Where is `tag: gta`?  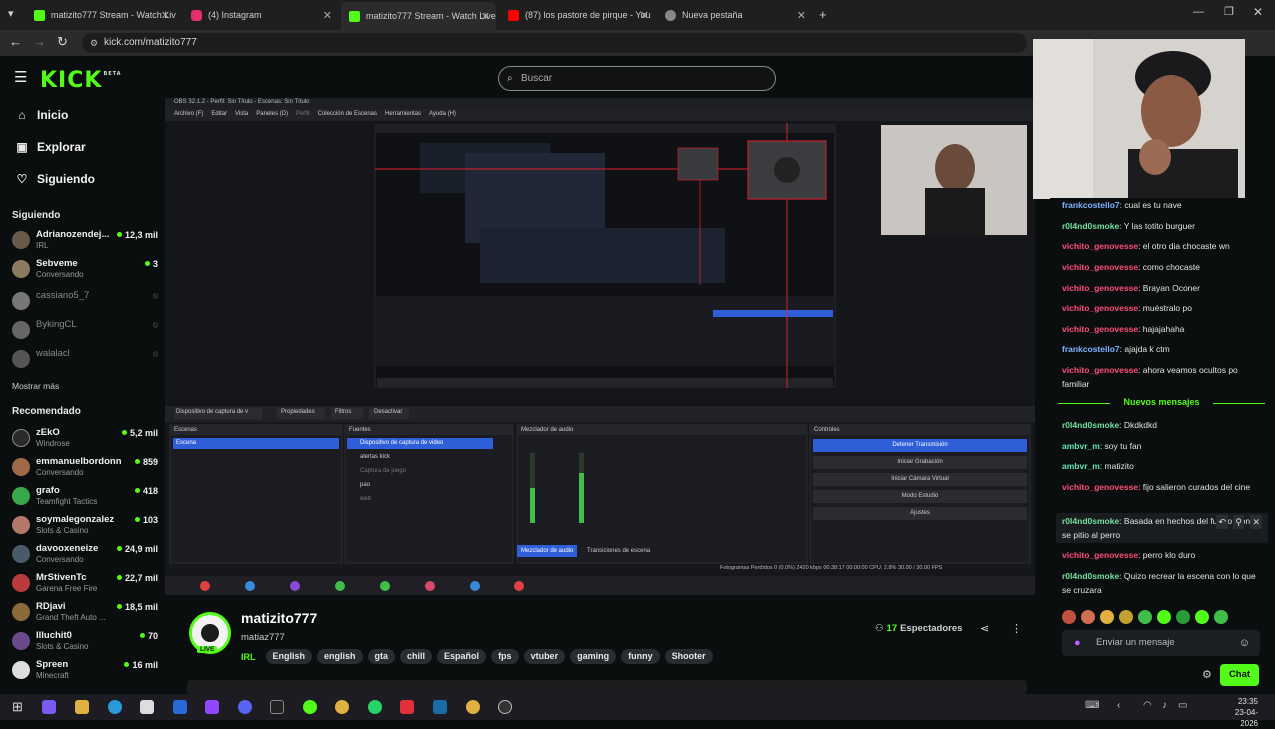
tag: gta is located at coordinates (381, 656).